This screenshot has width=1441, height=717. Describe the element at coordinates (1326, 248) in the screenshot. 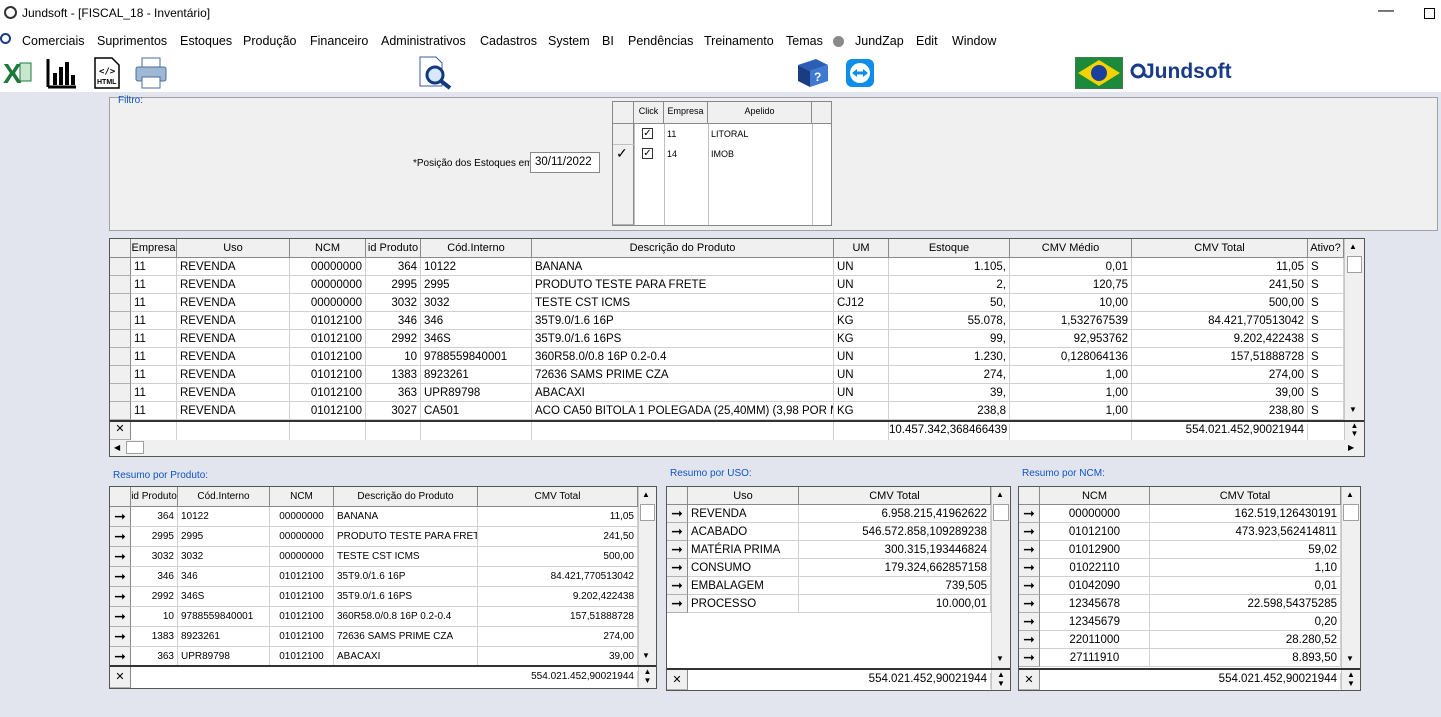

I see `col-ativo: Ativo?` at that location.